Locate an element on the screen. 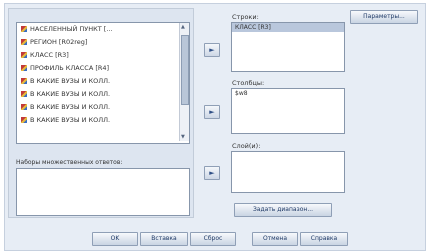 This screenshot has width=426, height=252. variable-label: РЕГИОН [R02reg] is located at coordinates (59, 42).